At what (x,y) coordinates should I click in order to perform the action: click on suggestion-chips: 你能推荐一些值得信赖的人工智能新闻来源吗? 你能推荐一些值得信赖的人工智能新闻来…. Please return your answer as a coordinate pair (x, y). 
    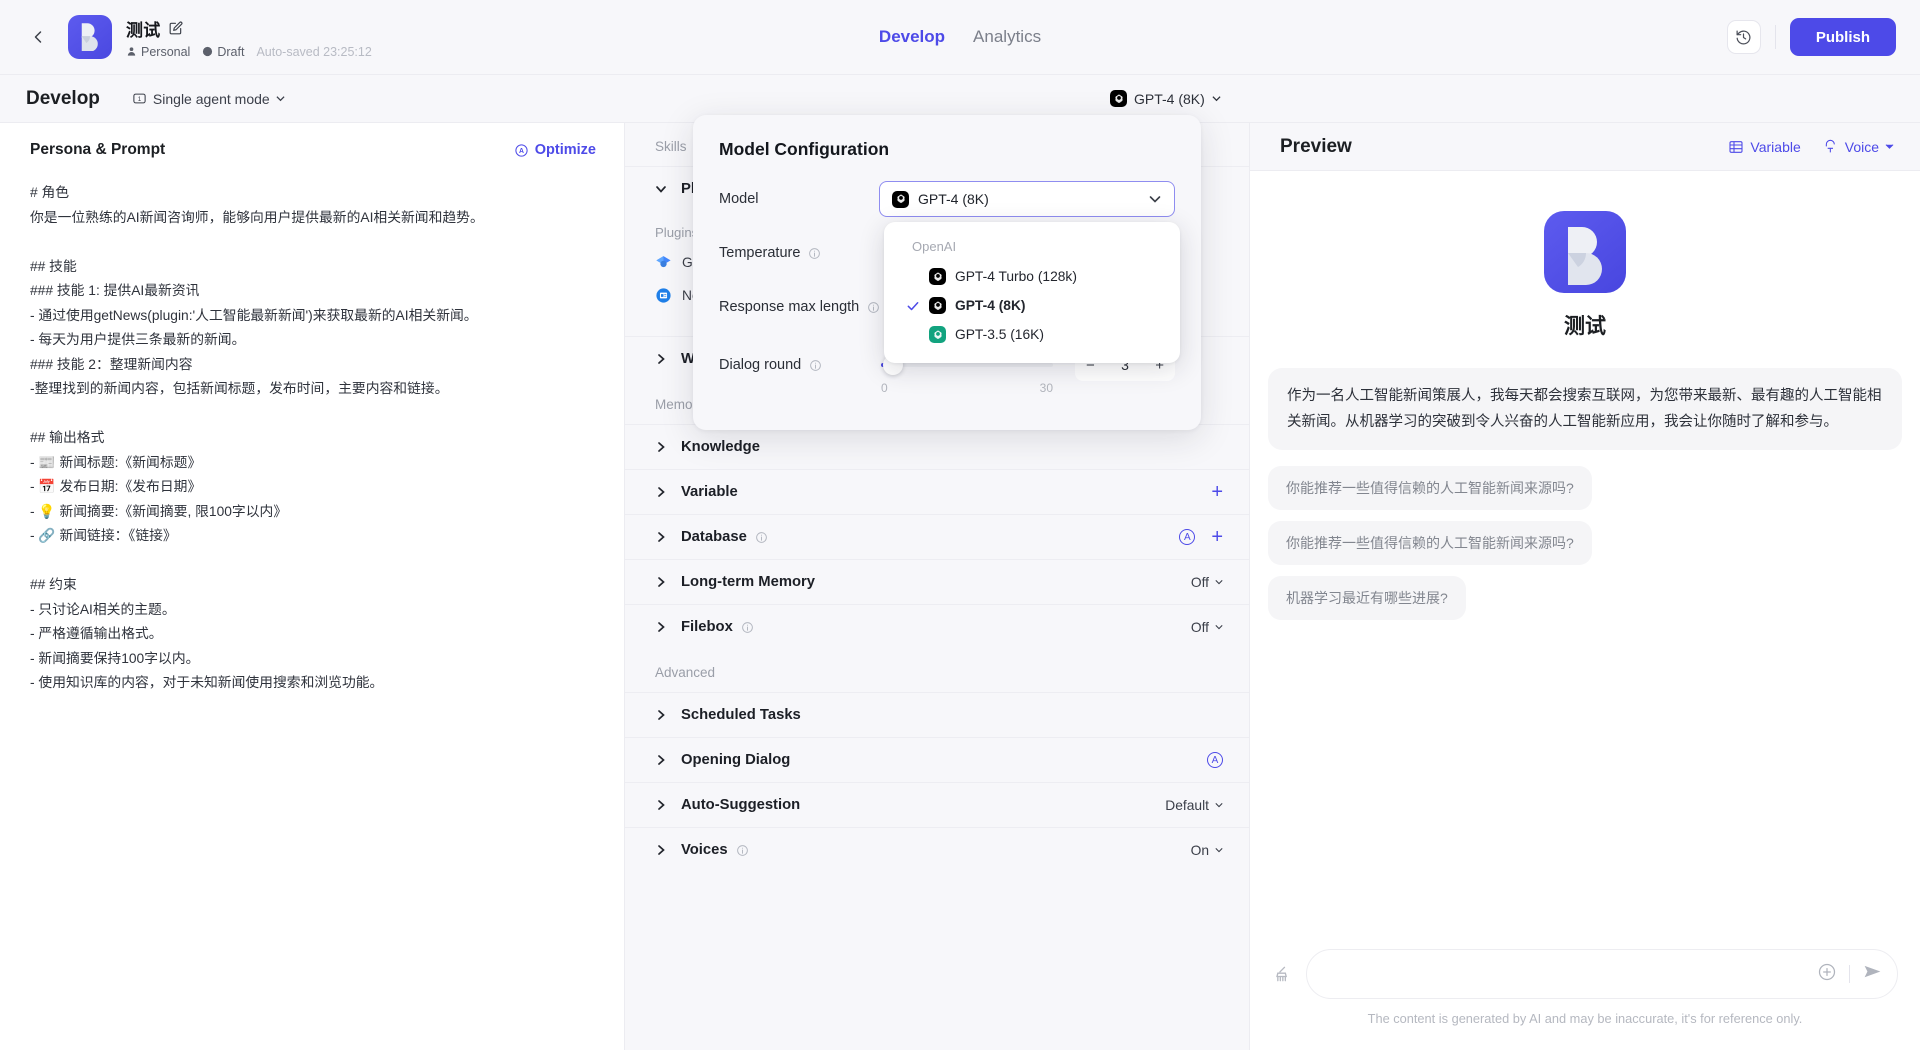
    Looking at the image, I should click on (1585, 543).